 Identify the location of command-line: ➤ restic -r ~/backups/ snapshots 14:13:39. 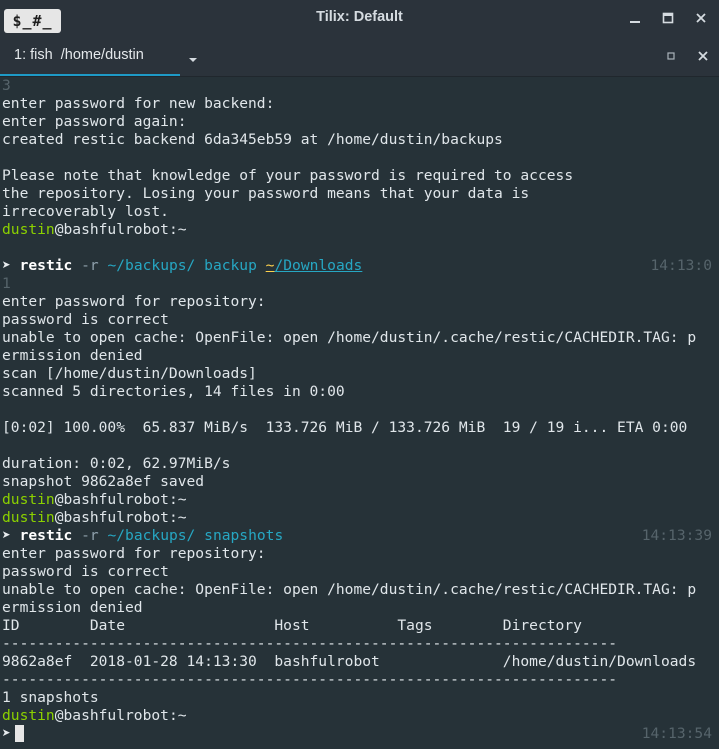
(360, 536).